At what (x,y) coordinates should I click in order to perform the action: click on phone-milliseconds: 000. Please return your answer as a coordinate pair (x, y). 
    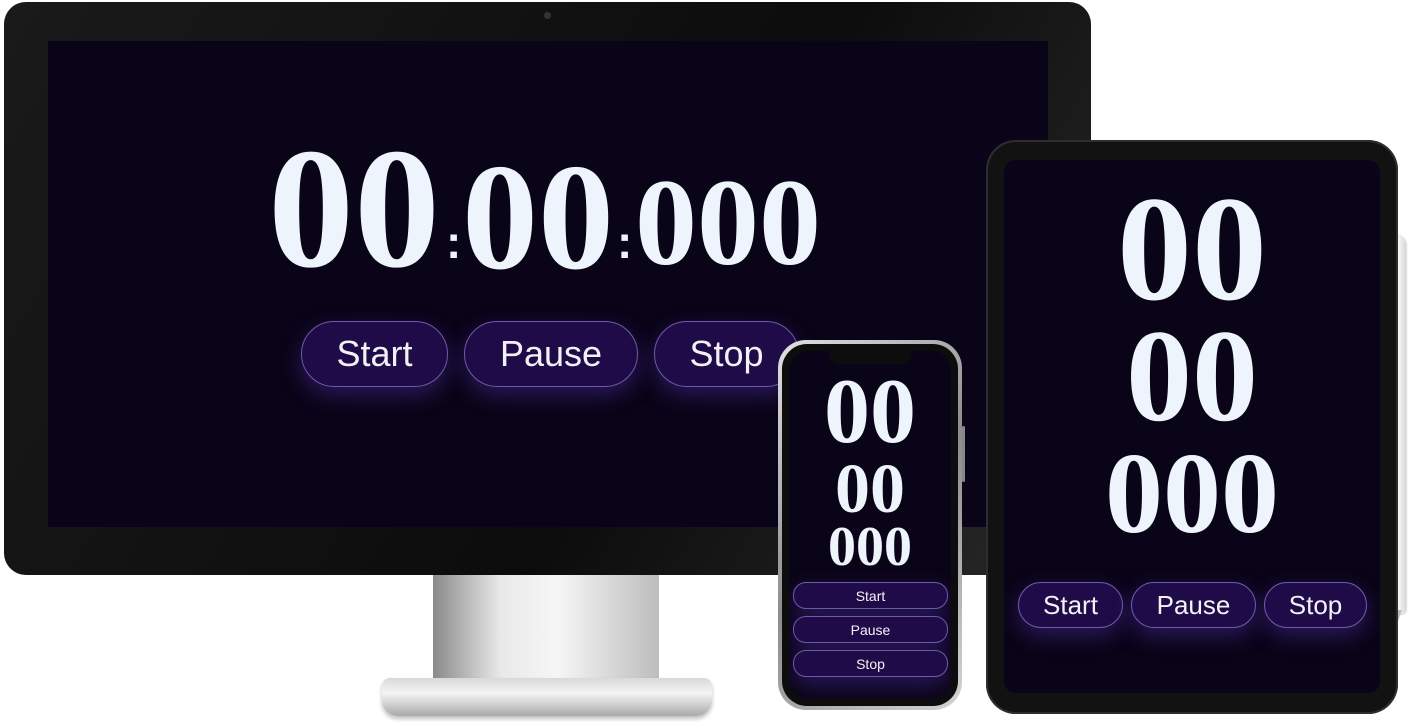
    Looking at the image, I should click on (870, 547).